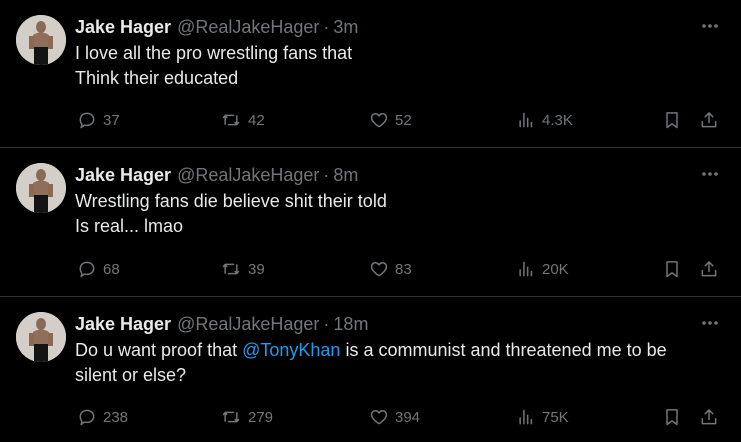  I want to click on repost-count: 279, so click(261, 417).